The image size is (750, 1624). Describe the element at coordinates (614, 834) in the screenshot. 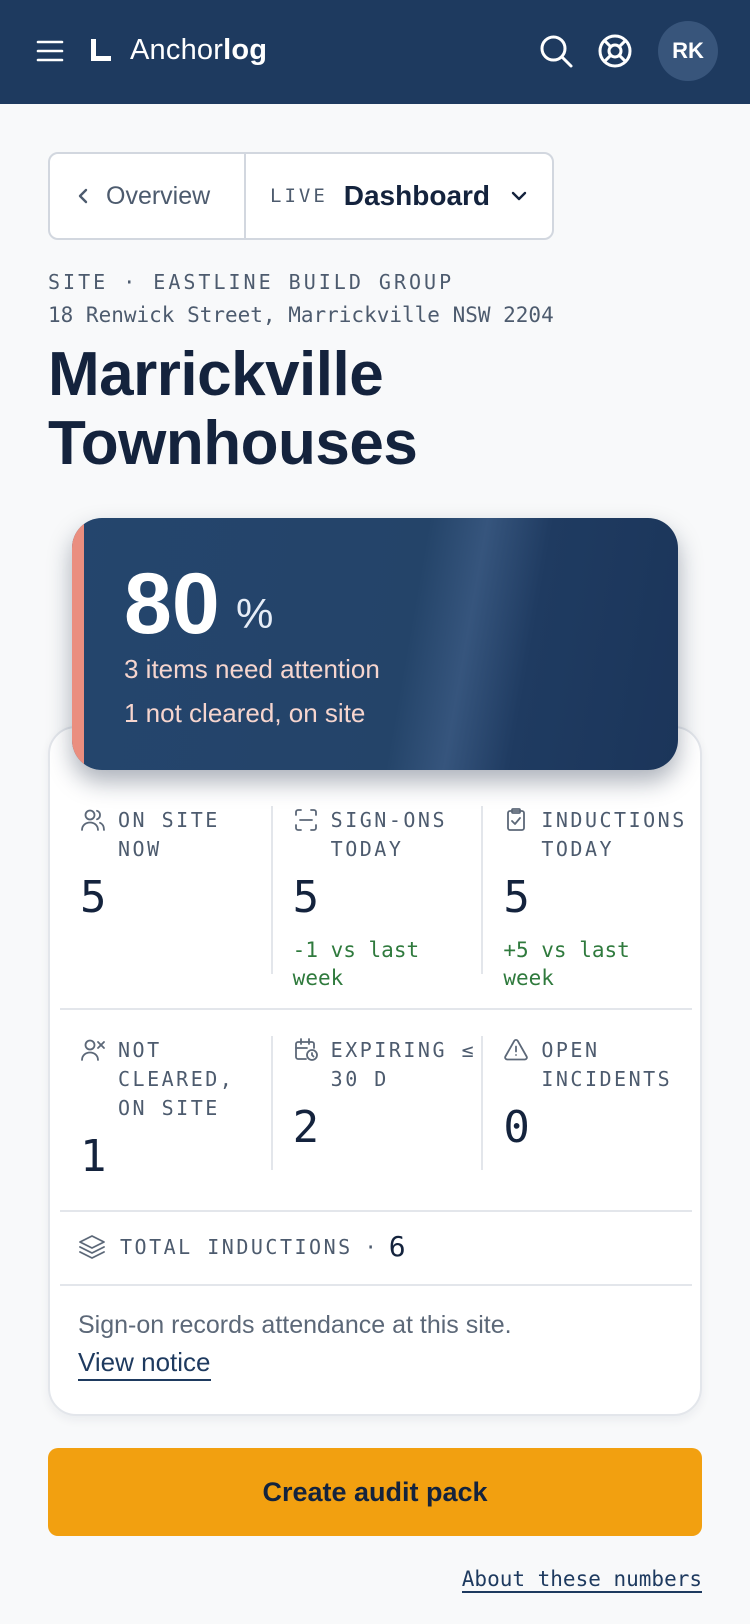

I see `stat-label: INDUCTIONS TODAY` at that location.